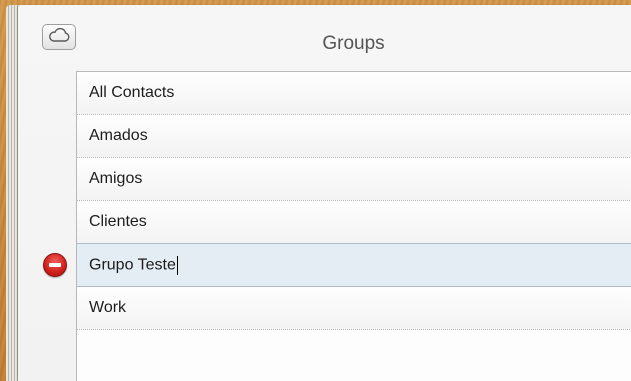  Describe the element at coordinates (354, 265) in the screenshot. I see `group-row-grupo-teste: Grupo Teste` at that location.